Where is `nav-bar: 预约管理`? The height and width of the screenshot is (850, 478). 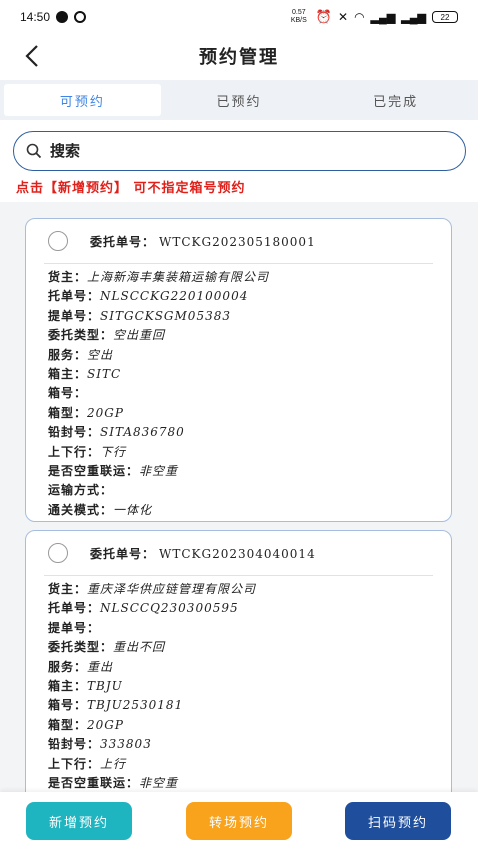 nav-bar: 预约管理 is located at coordinates (239, 56).